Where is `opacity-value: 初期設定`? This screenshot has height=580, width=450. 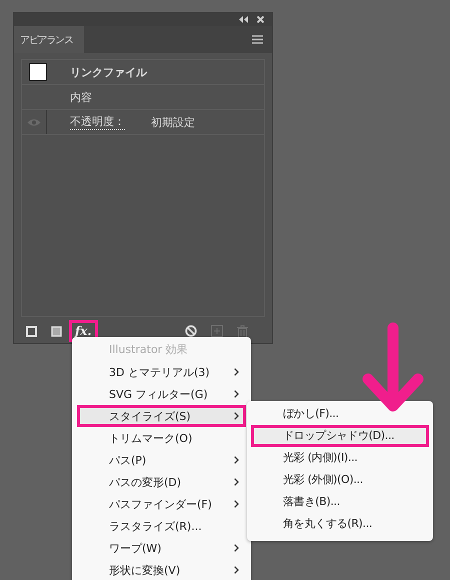 opacity-value: 初期設定 is located at coordinates (173, 122).